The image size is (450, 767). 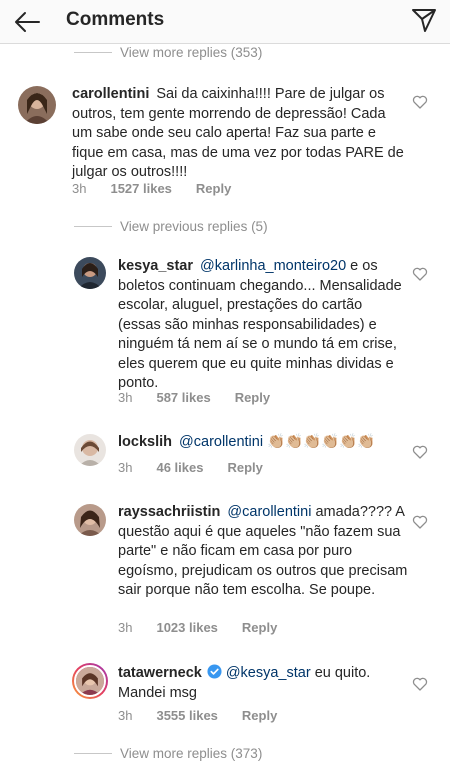 I want to click on reply-body: lockslih @carollentini 👏🏼👏🏼👏🏼👏🏼👏🏼👏🏼, so click(x=263, y=443).